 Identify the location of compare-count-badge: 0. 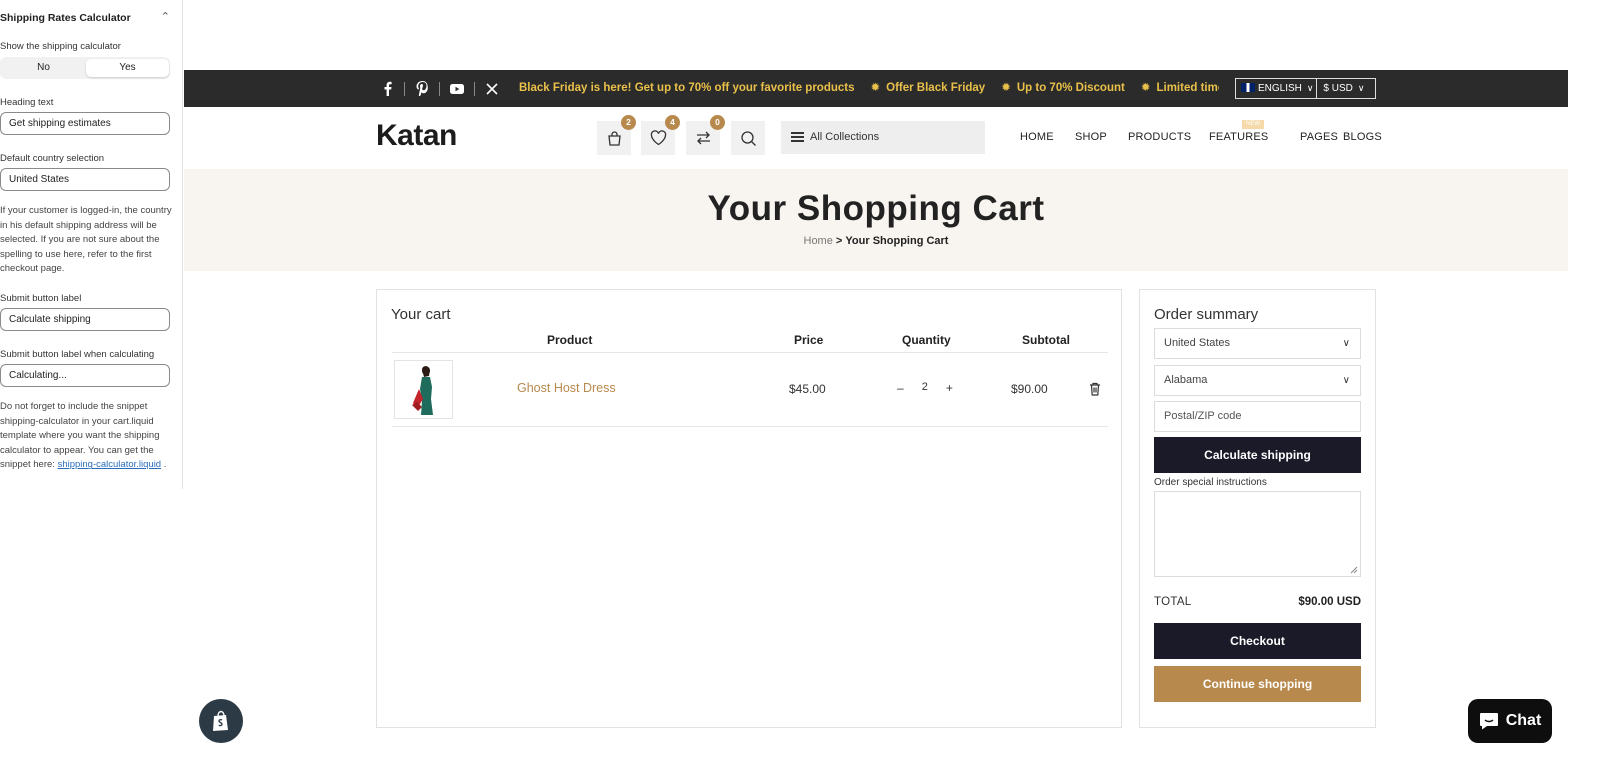
(717, 122).